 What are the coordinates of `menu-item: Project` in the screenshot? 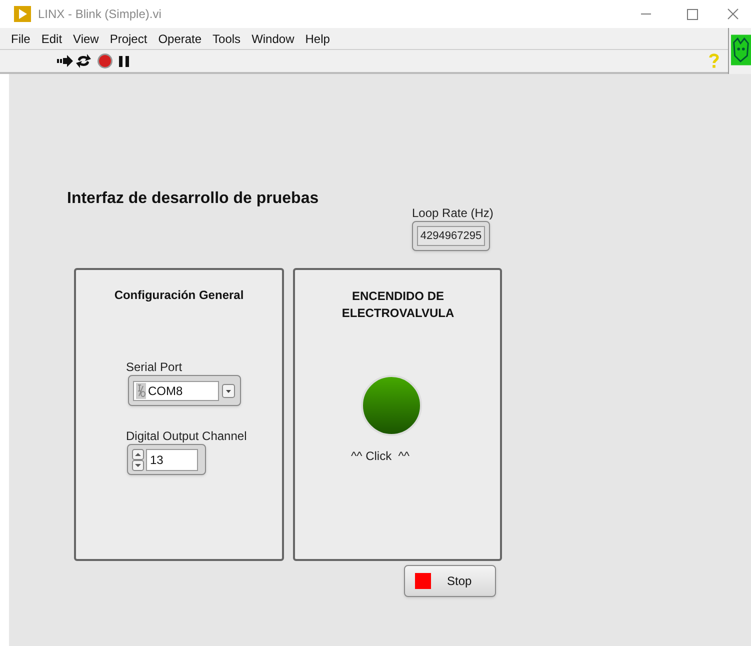 It's located at (128, 39).